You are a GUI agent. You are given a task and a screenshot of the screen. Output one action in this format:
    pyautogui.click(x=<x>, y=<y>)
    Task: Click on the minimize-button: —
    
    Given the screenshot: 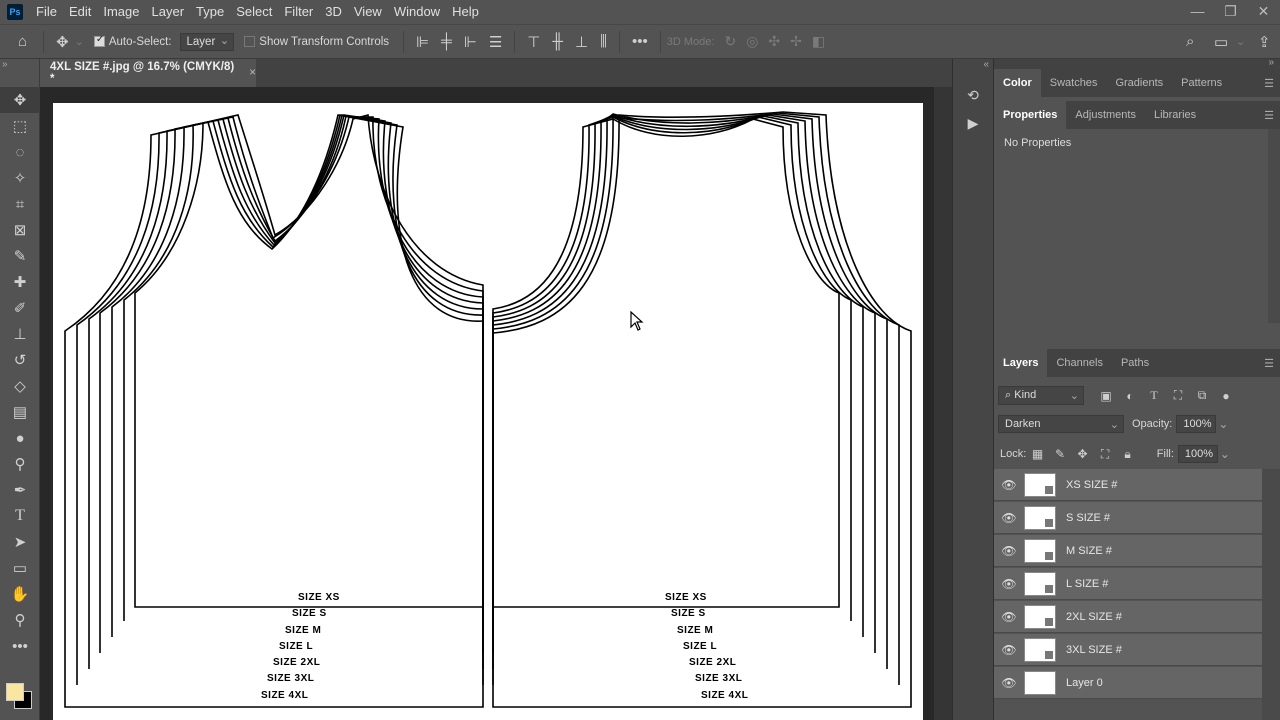 What is the action you would take?
    pyautogui.click(x=1197, y=12)
    